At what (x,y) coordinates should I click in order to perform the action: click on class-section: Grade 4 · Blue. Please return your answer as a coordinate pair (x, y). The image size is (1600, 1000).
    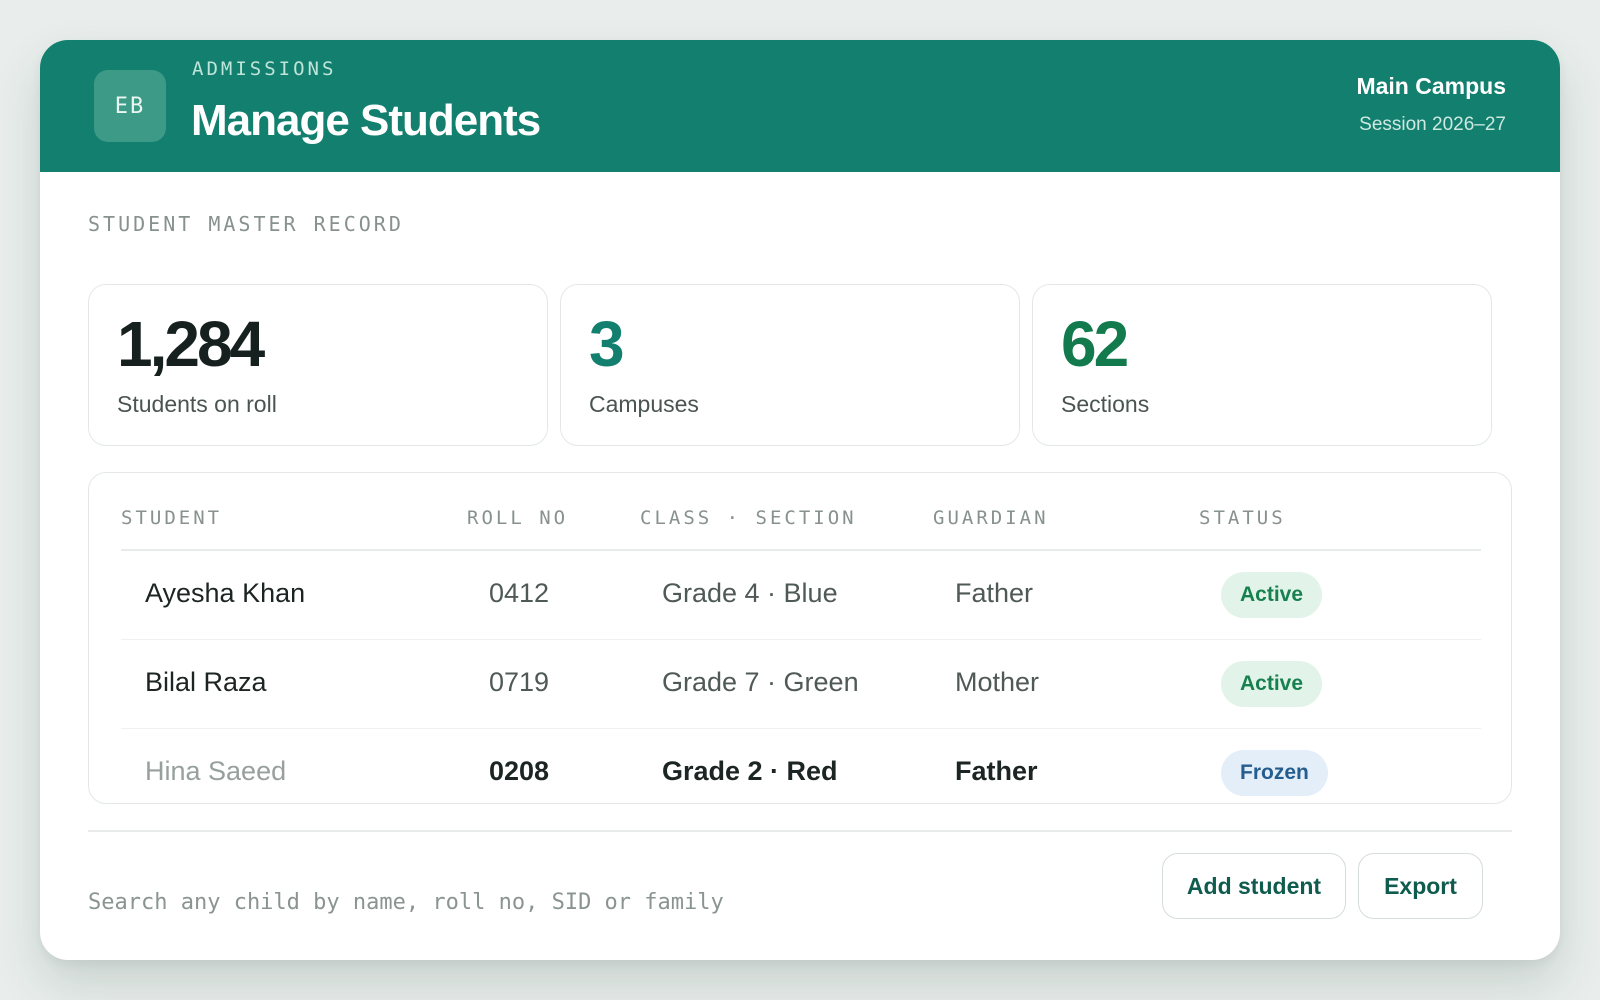
    Looking at the image, I should click on (750, 593).